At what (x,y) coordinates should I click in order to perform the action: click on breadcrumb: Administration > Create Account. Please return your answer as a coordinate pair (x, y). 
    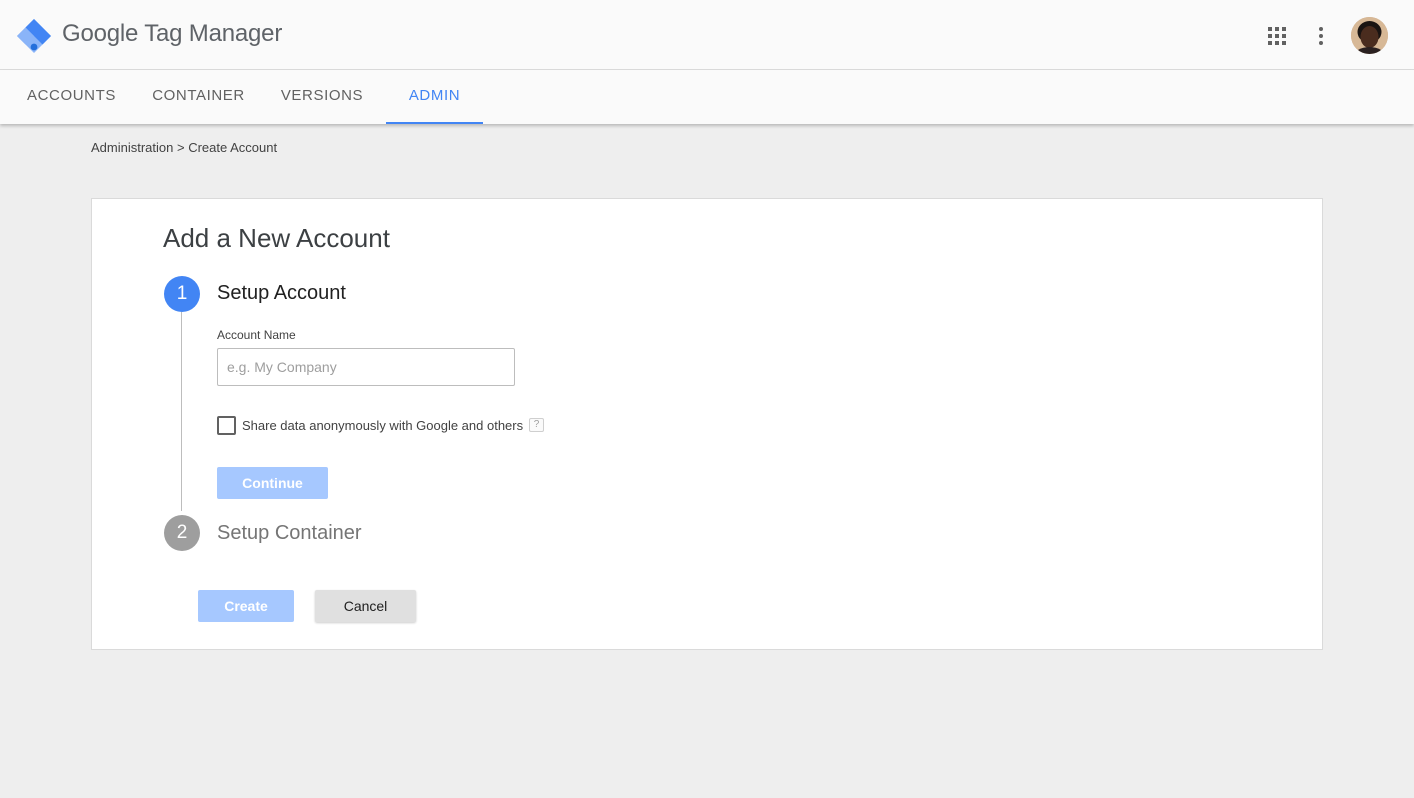
    Looking at the image, I should click on (184, 147).